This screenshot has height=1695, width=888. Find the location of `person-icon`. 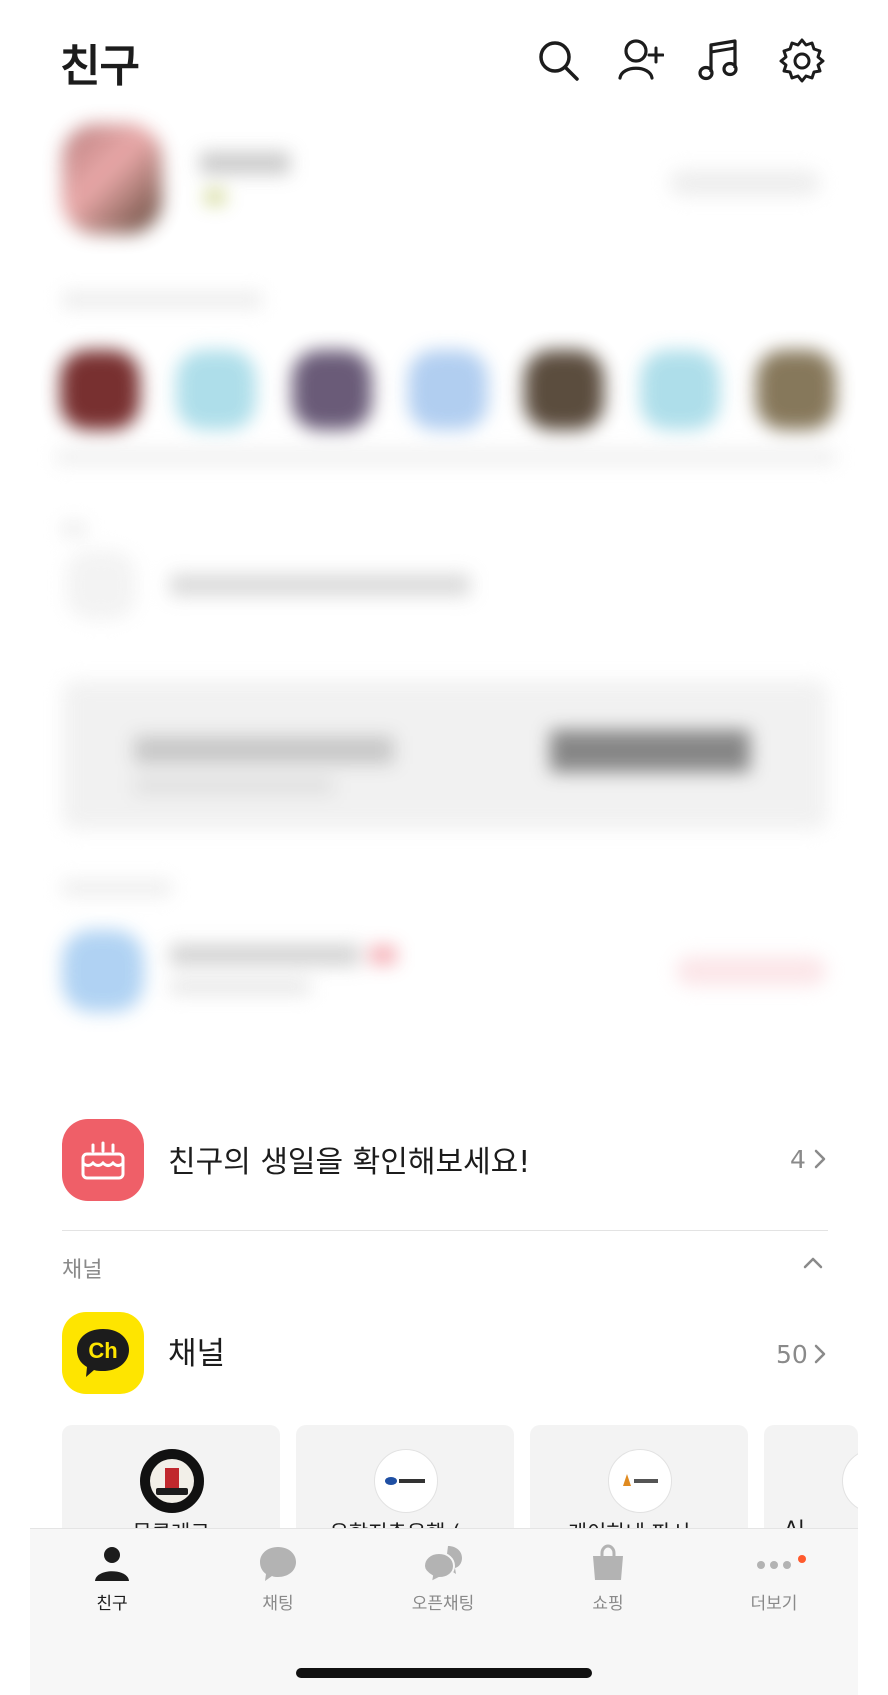

person-icon is located at coordinates (112, 1564).